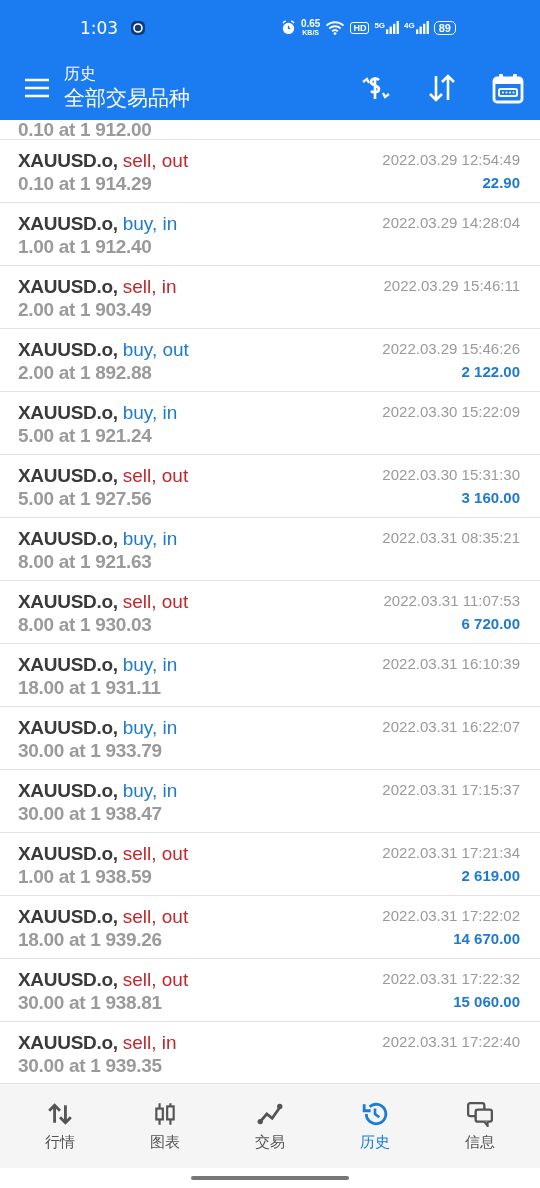 The height and width of the screenshot is (1188, 540). What do you see at coordinates (60, 1113) in the screenshot?
I see `up-down-arrows-icon` at bounding box center [60, 1113].